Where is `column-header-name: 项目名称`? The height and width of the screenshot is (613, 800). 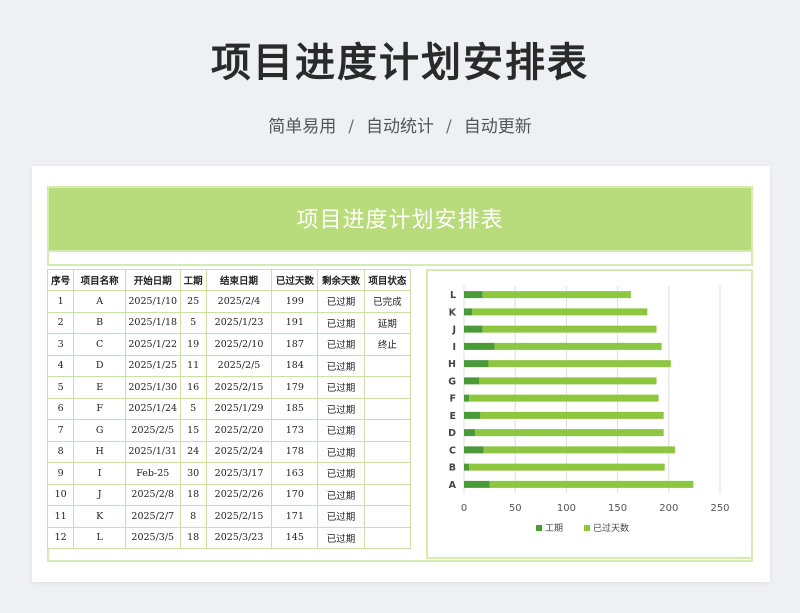
column-header-name: 项目名称 is located at coordinates (99, 280).